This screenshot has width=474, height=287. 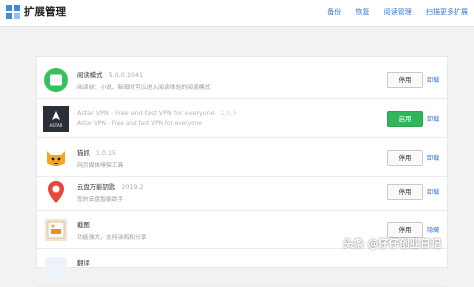 What do you see at coordinates (242, 268) in the screenshot?
I see `extension-item-translate: 翻译` at bounding box center [242, 268].